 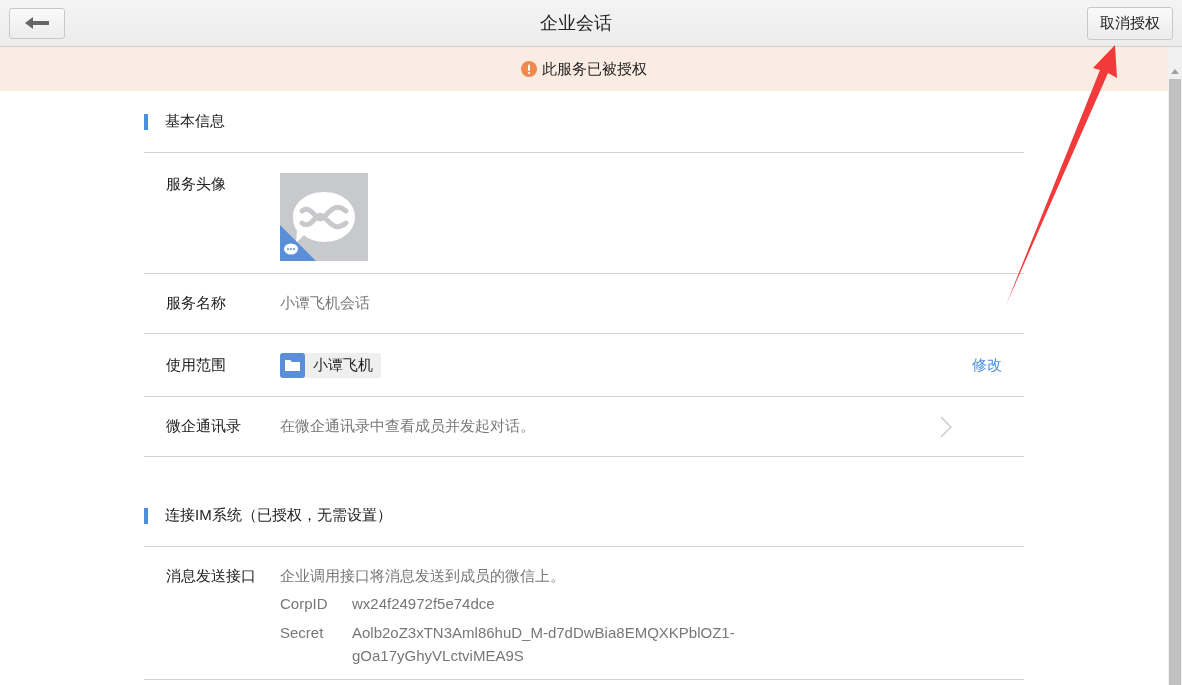 What do you see at coordinates (423, 576) in the screenshot?
I see `field-value: 企业调用接口将消息发送到成员的微信上。` at bounding box center [423, 576].